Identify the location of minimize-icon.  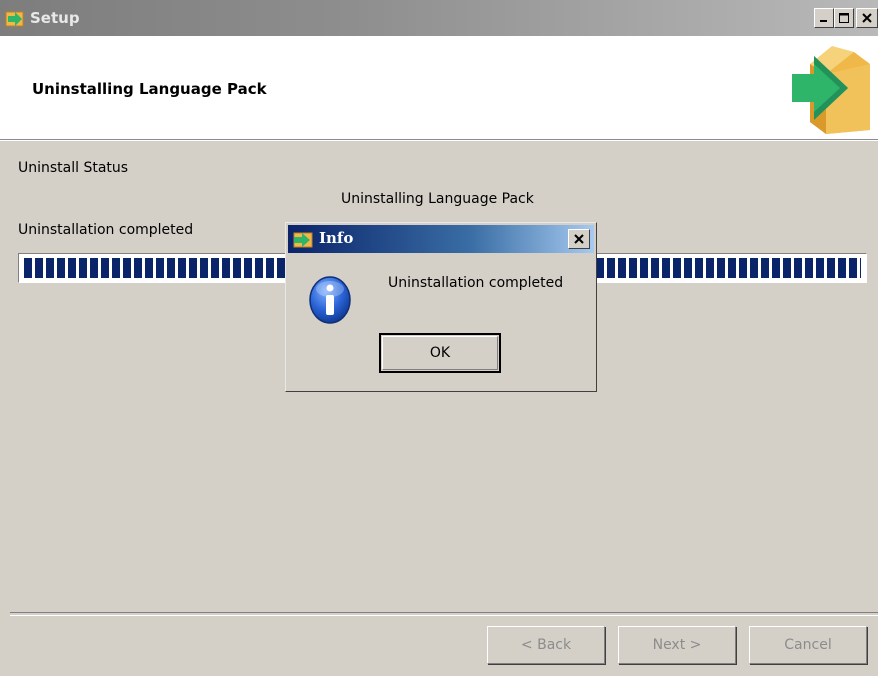
(823, 21).